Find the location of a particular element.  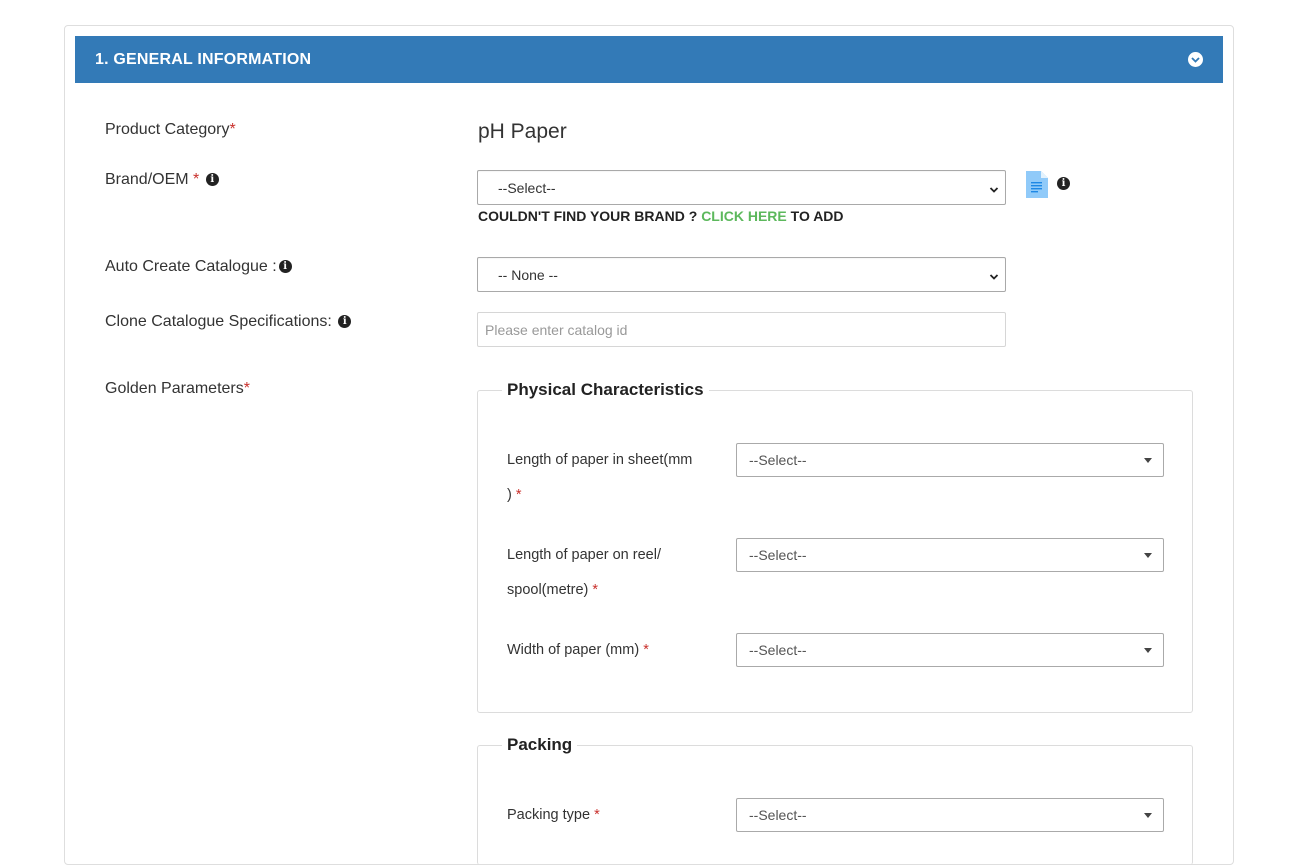

auto-catalogue-label: Auto Create Catalogue :i is located at coordinates (198, 267).